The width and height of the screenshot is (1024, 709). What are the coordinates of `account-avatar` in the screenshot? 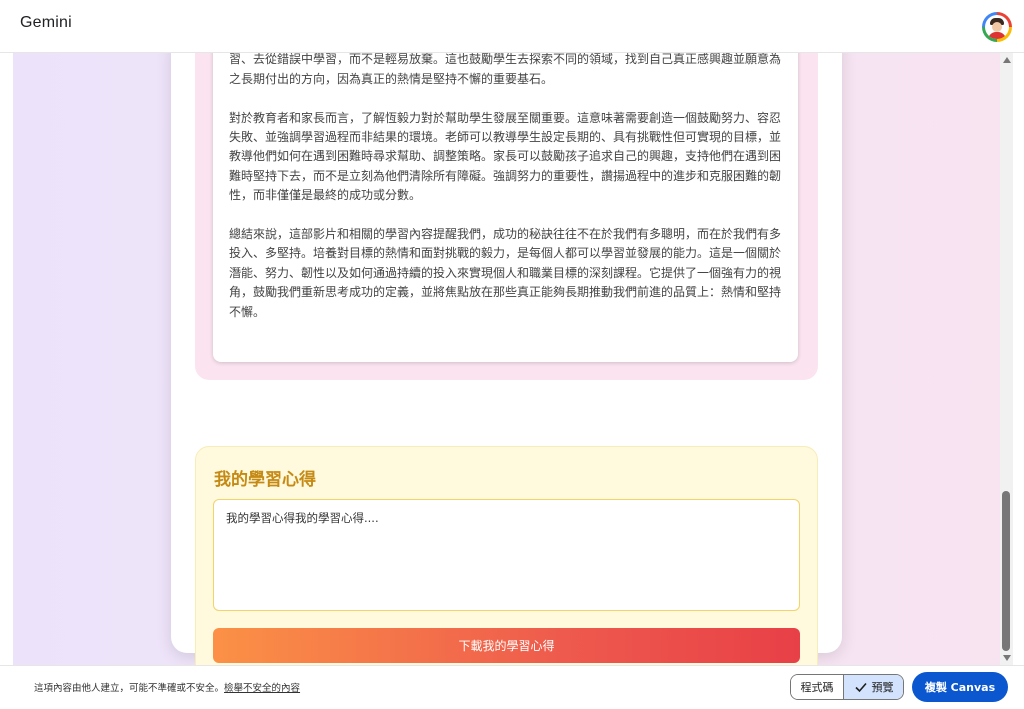 It's located at (997, 27).